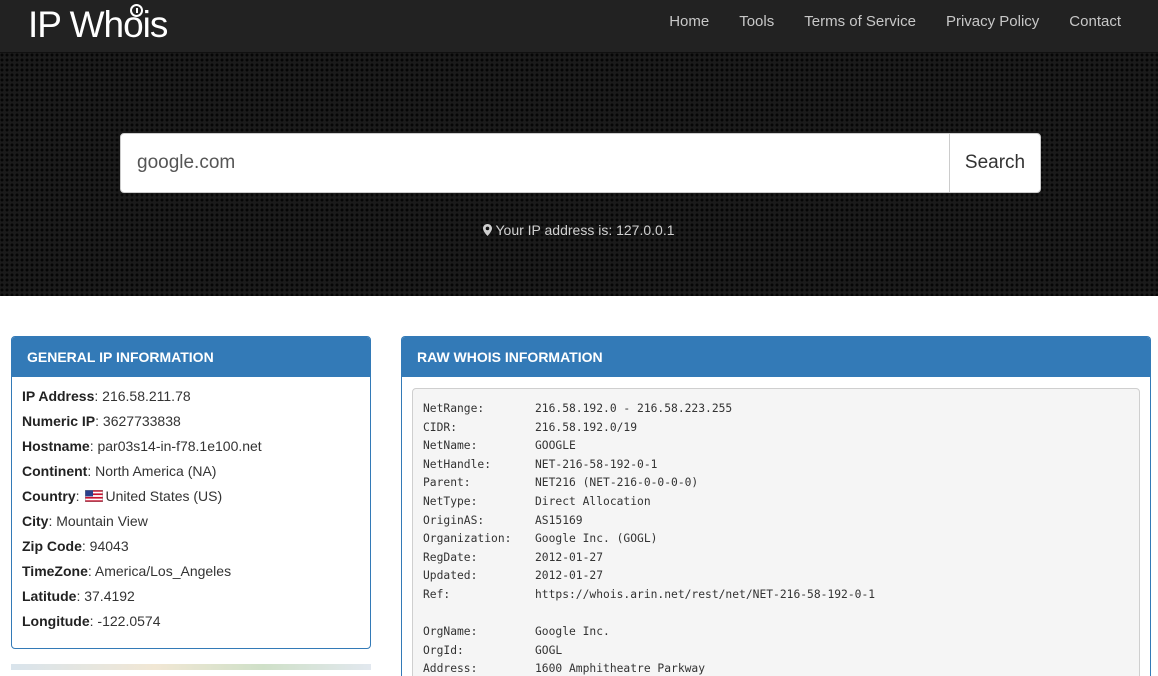  Describe the element at coordinates (79, 496) in the screenshot. I see `country-colon: :` at that location.